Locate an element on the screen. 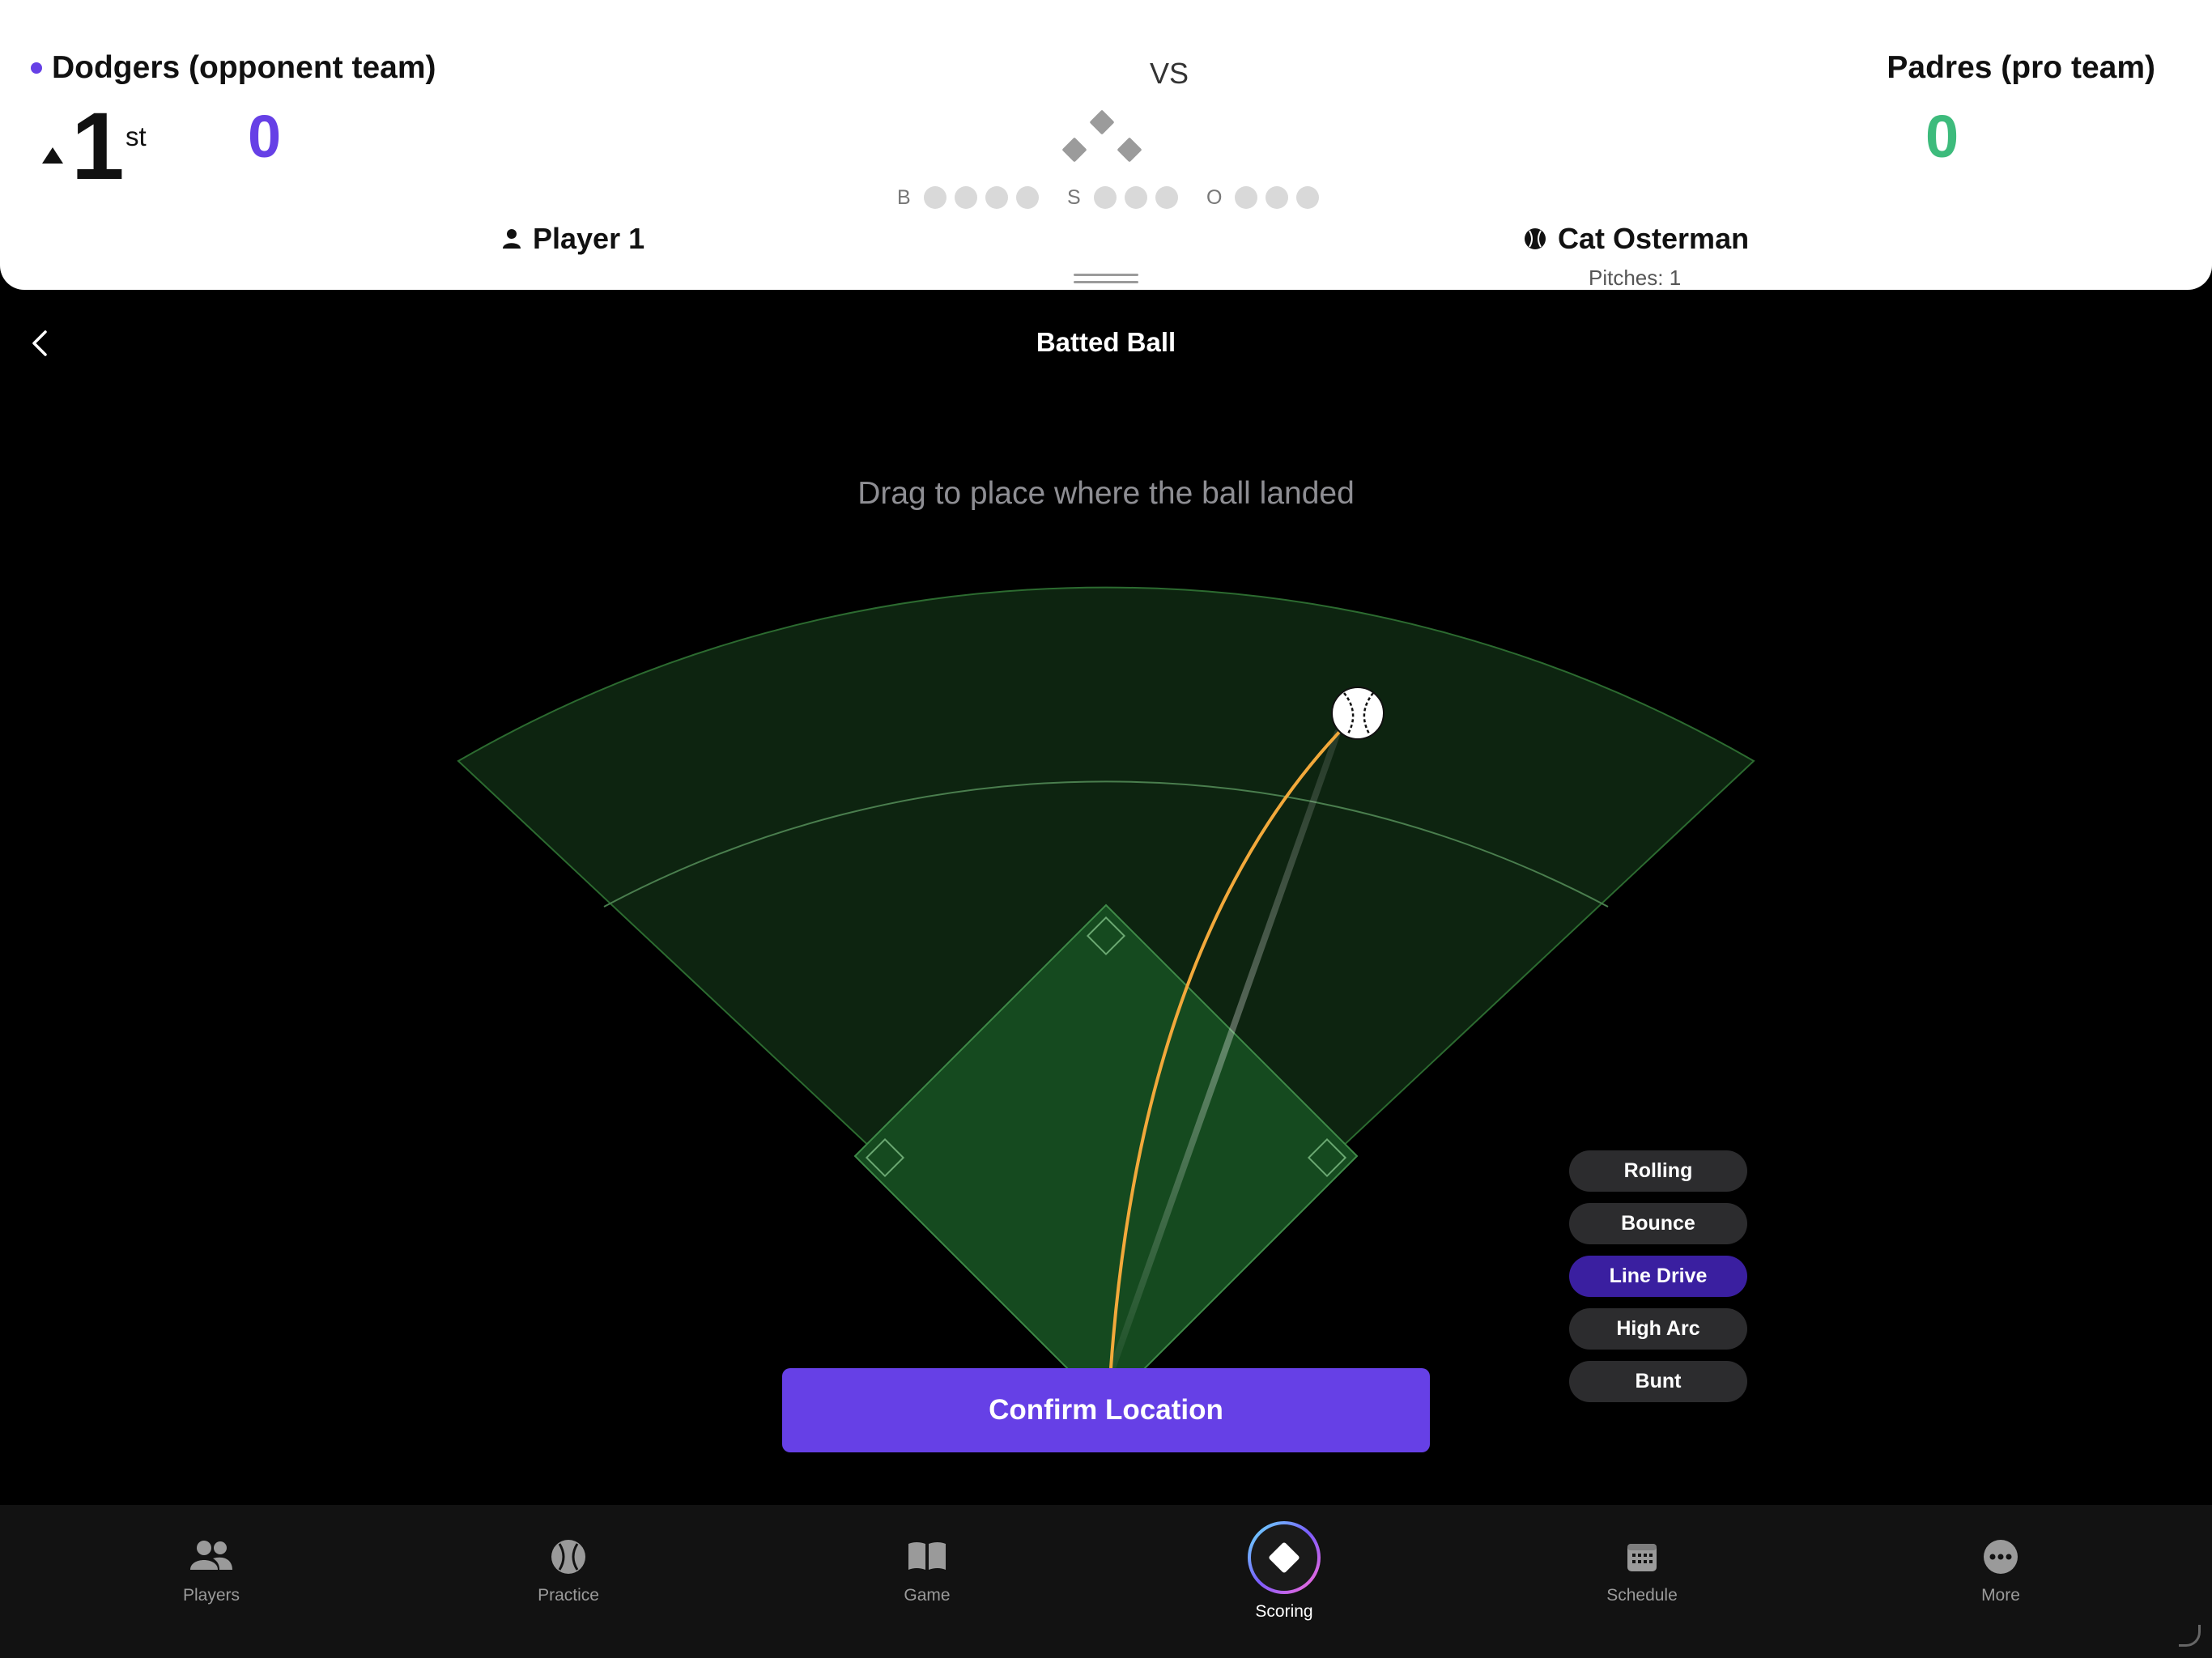 This screenshot has width=2212, height=1658. tab-game: Game is located at coordinates (927, 1581).